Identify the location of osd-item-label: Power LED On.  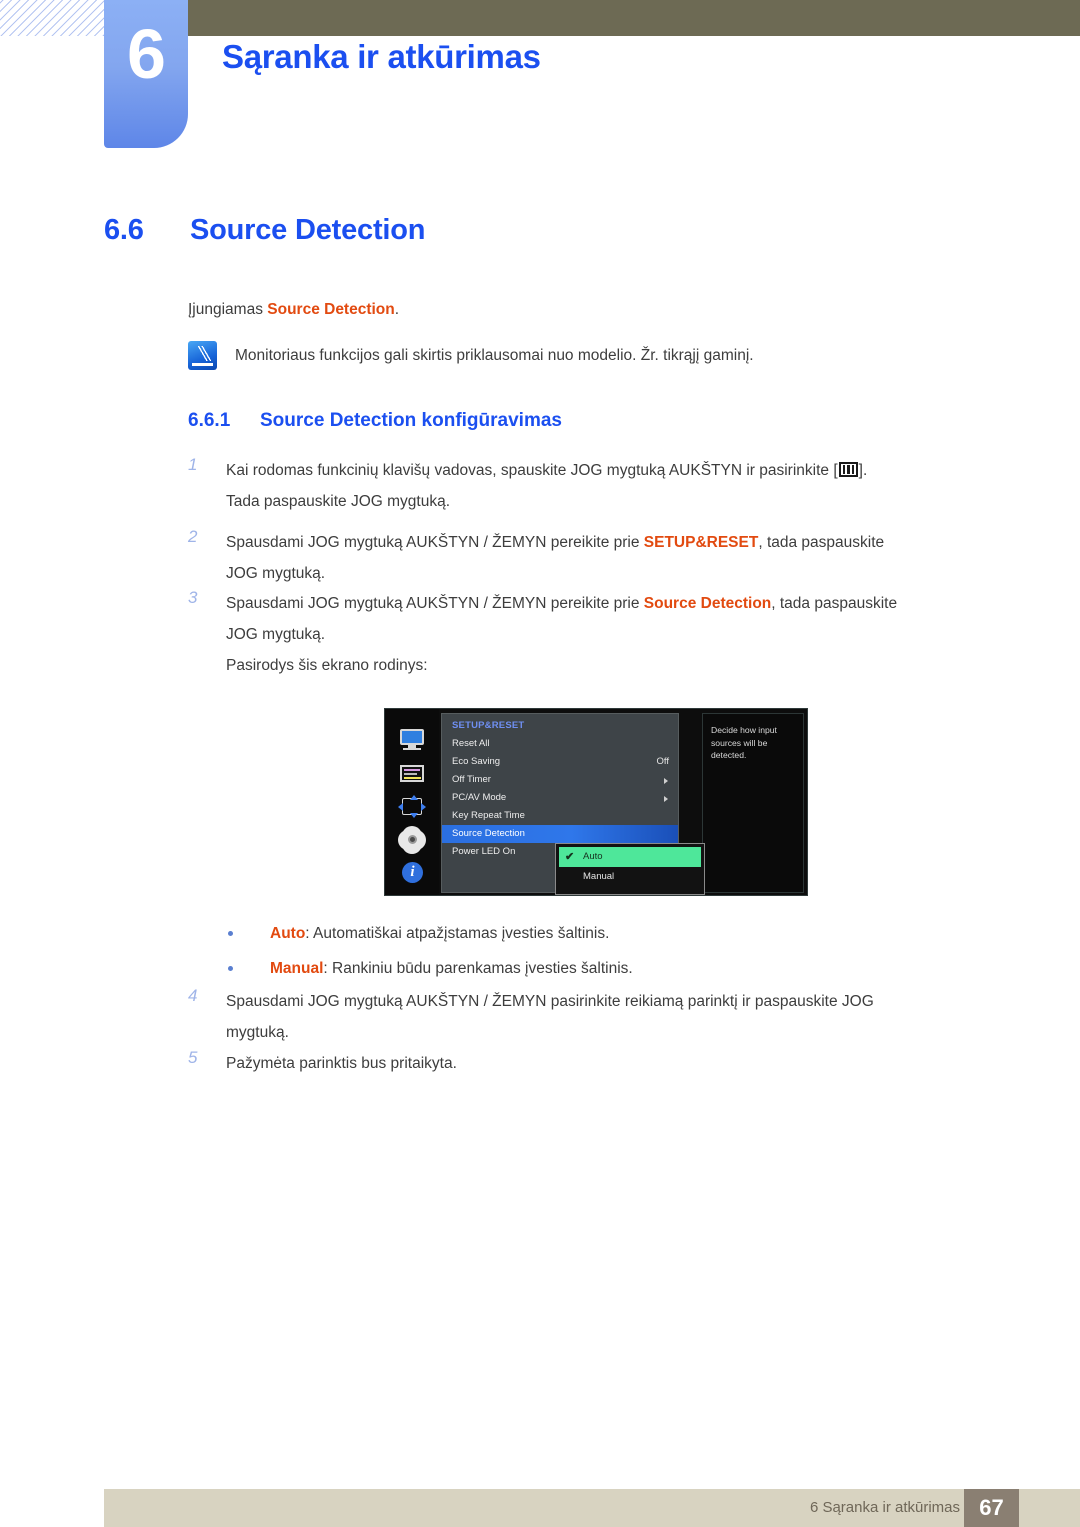
(484, 851).